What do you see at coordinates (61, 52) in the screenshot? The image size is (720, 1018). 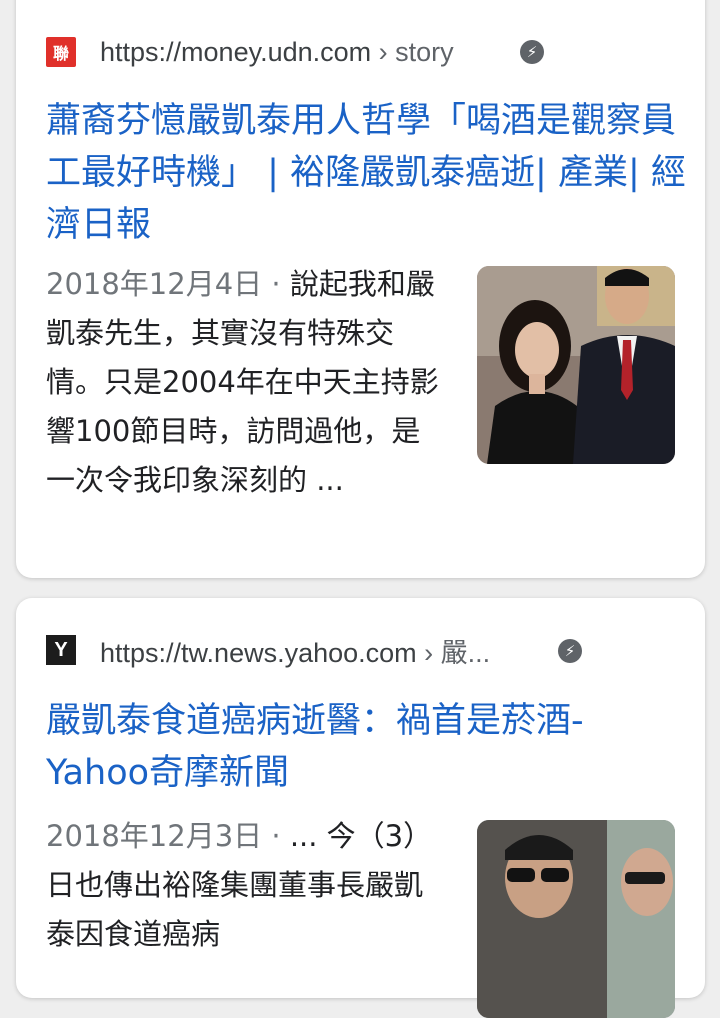 I see `udn-logo-icon: 聯` at bounding box center [61, 52].